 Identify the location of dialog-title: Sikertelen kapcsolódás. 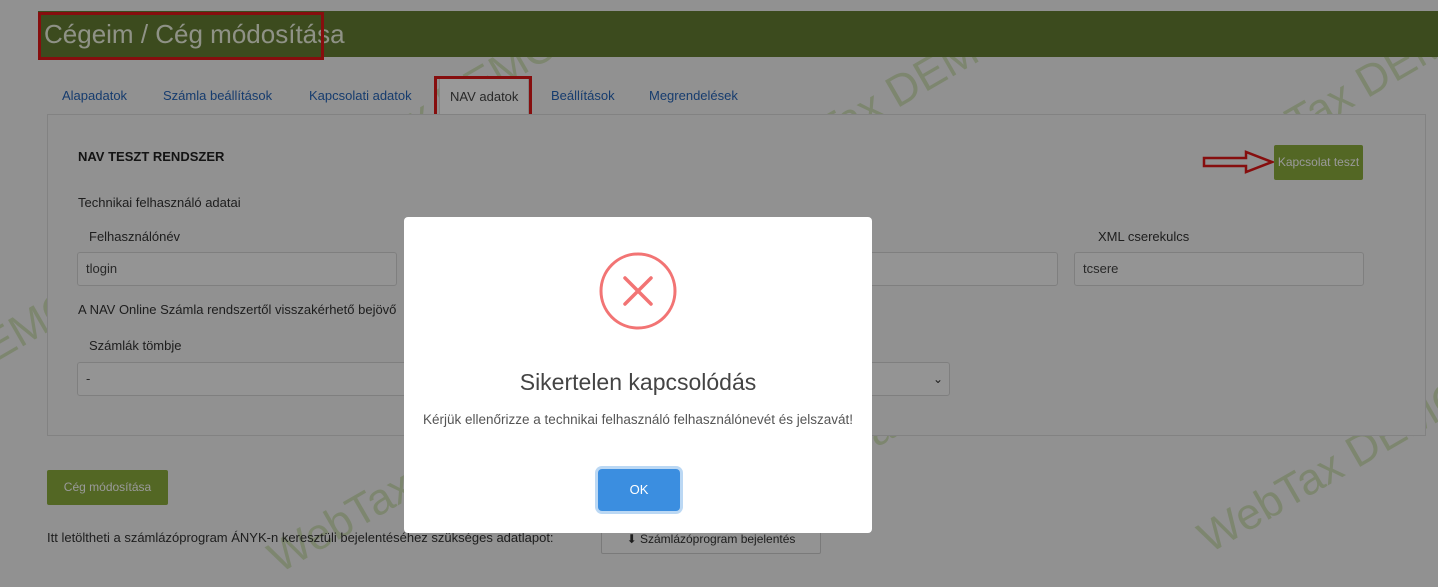
(638, 382).